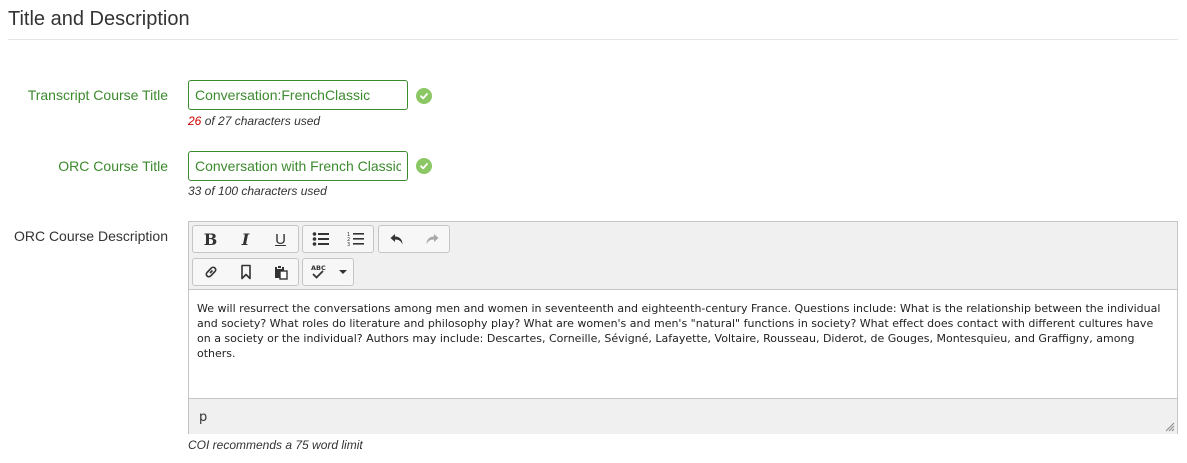  I want to click on insert-button-group, so click(245, 272).